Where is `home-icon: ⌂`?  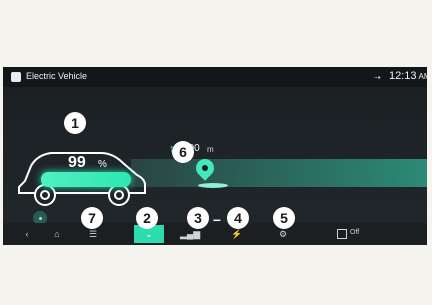 home-icon: ⌂ is located at coordinates (57, 234).